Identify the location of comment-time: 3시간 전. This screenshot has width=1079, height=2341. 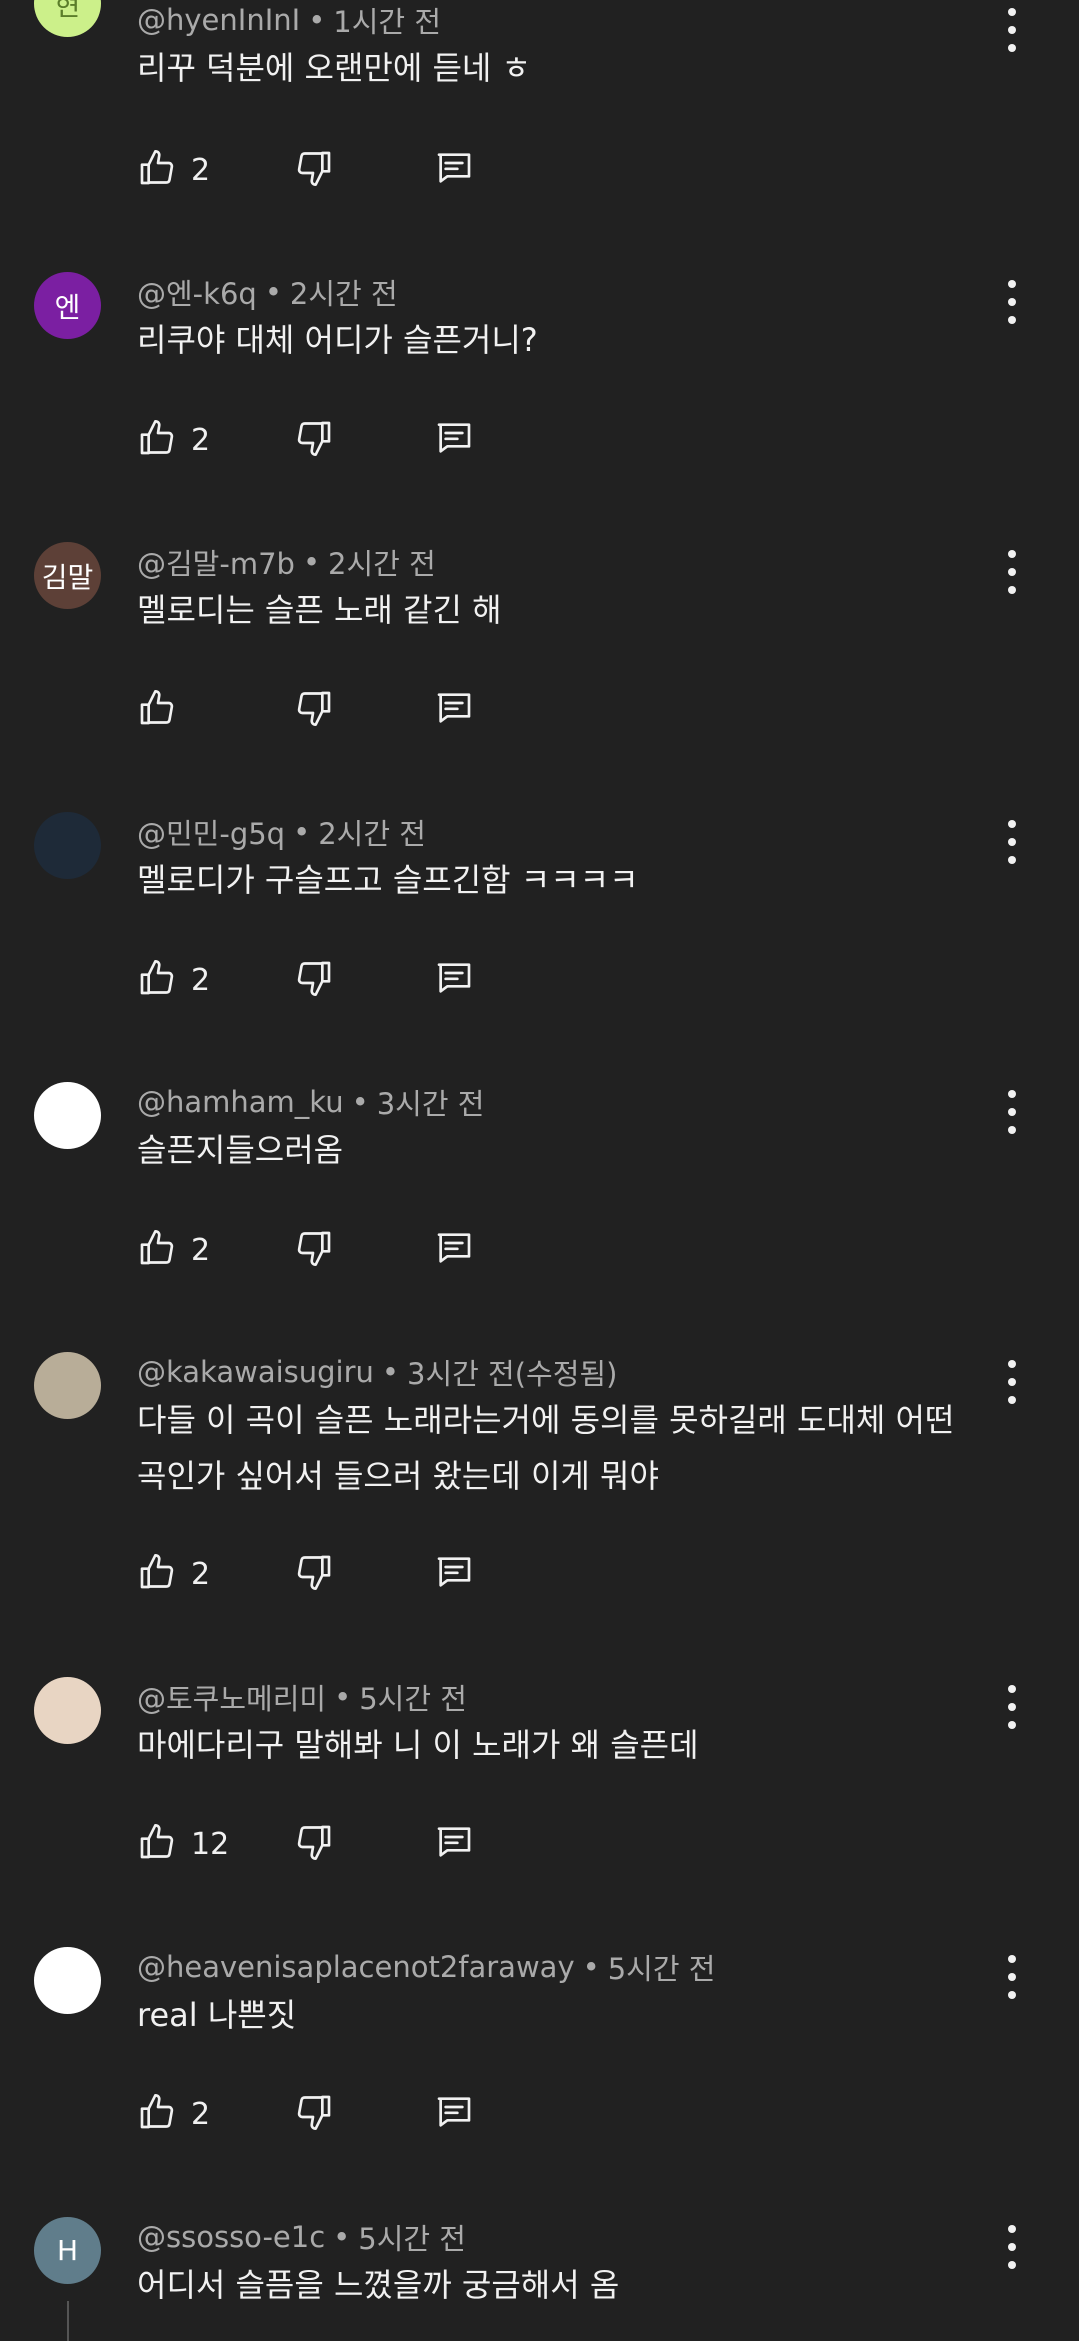
(430, 1104).